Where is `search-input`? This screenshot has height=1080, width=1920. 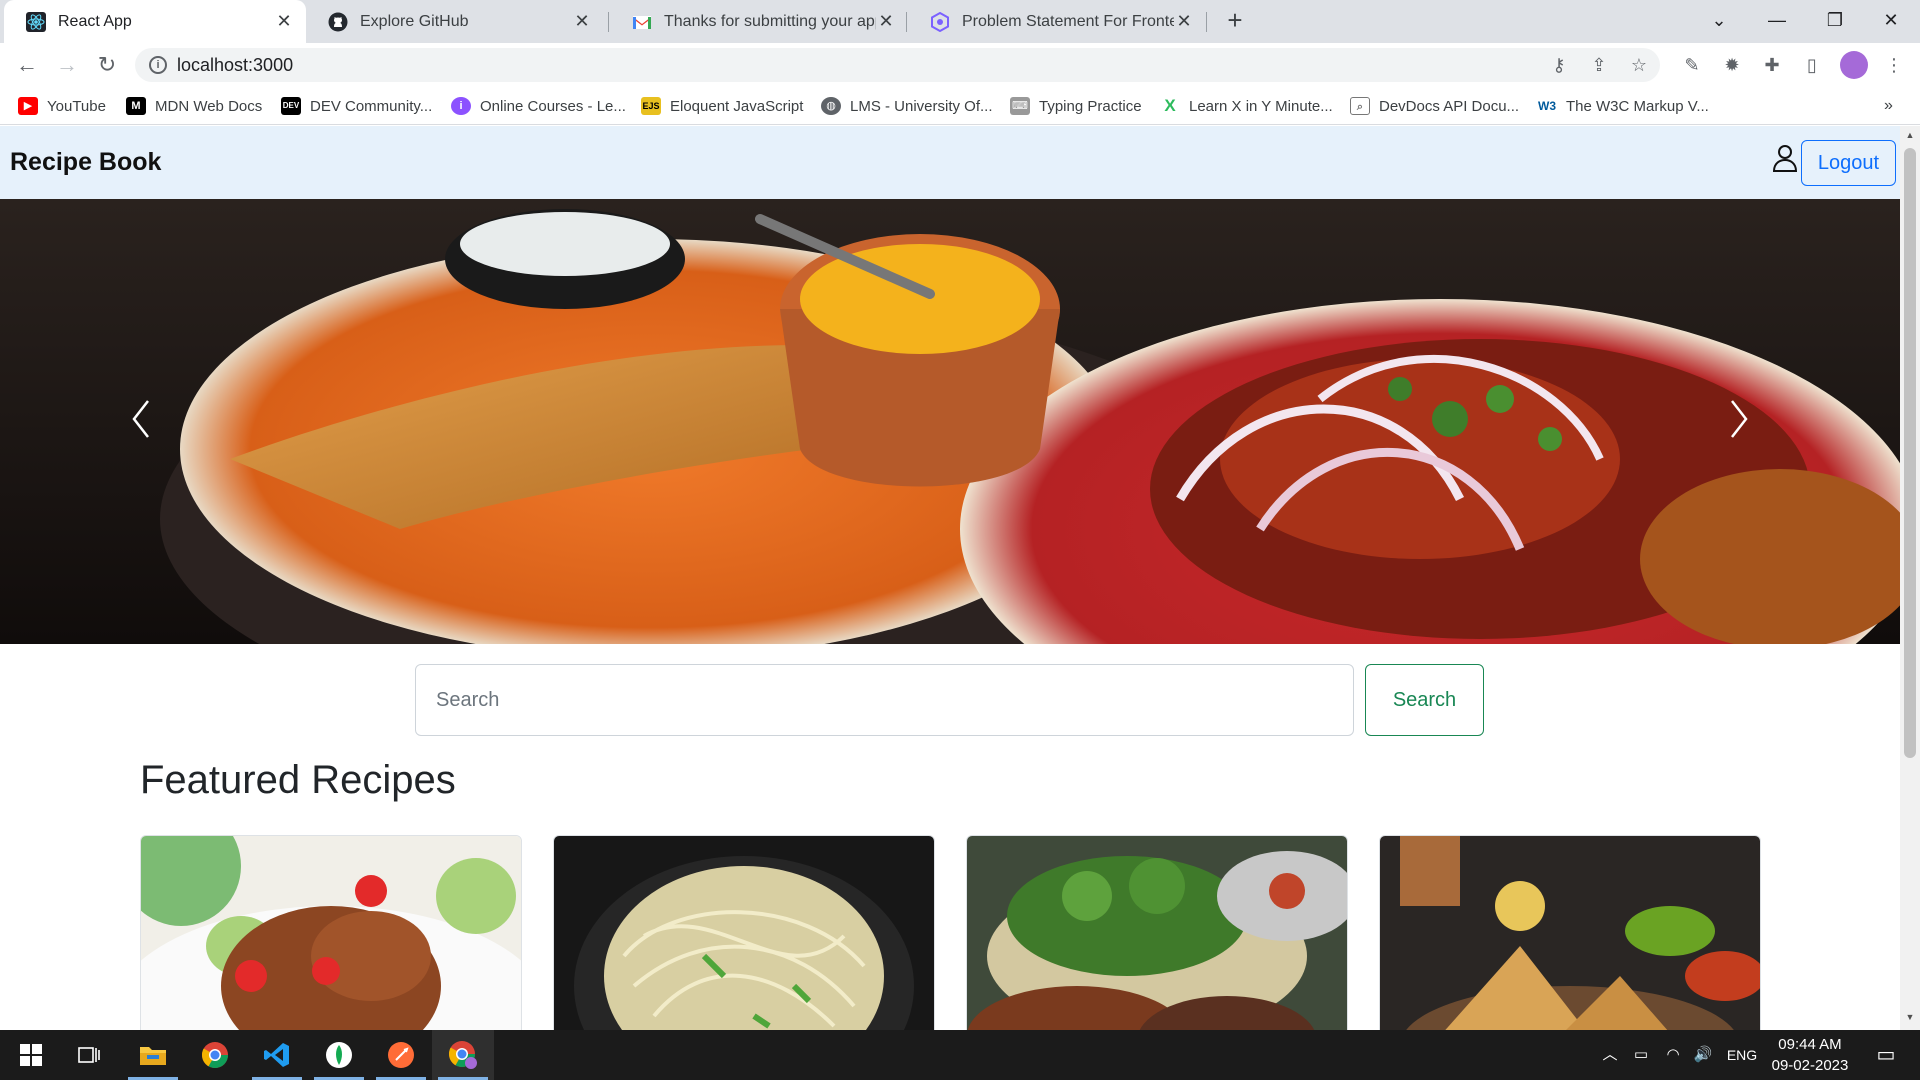
search-input is located at coordinates (884, 700).